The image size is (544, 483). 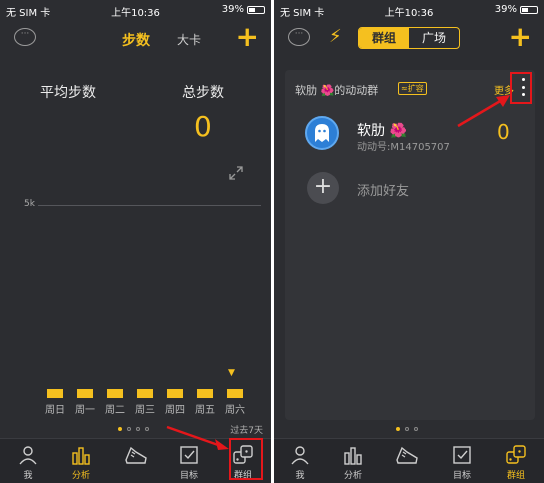 I want to click on y-tick-label: 5k, so click(x=29, y=204).